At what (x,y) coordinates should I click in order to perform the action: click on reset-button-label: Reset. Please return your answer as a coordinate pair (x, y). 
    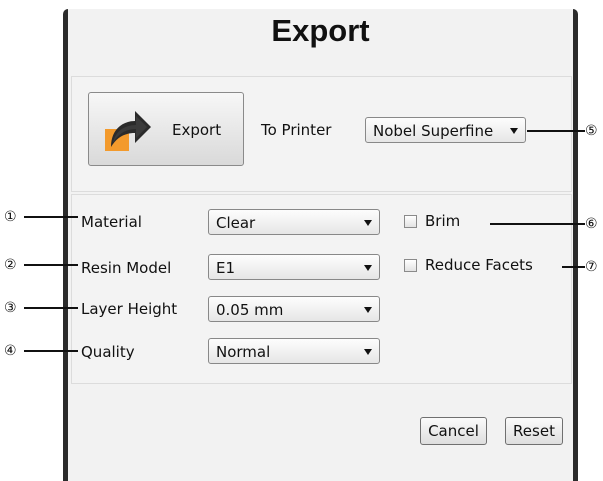
    Looking at the image, I should click on (534, 431).